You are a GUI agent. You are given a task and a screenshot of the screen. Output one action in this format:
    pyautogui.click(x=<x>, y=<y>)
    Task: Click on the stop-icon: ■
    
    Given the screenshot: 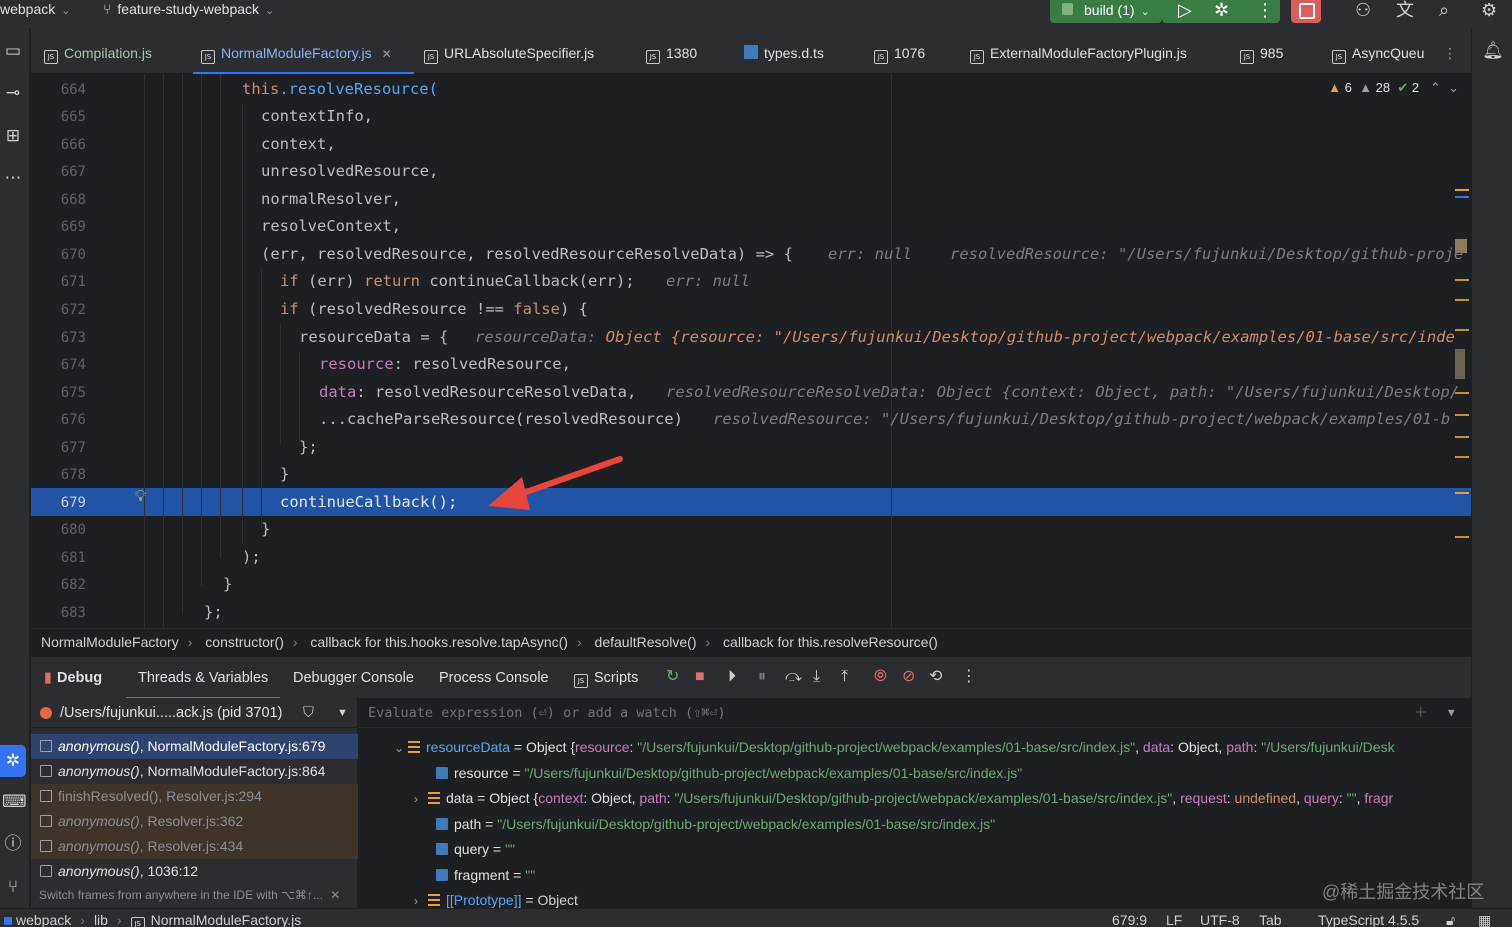 What is the action you would take?
    pyautogui.click(x=700, y=677)
    